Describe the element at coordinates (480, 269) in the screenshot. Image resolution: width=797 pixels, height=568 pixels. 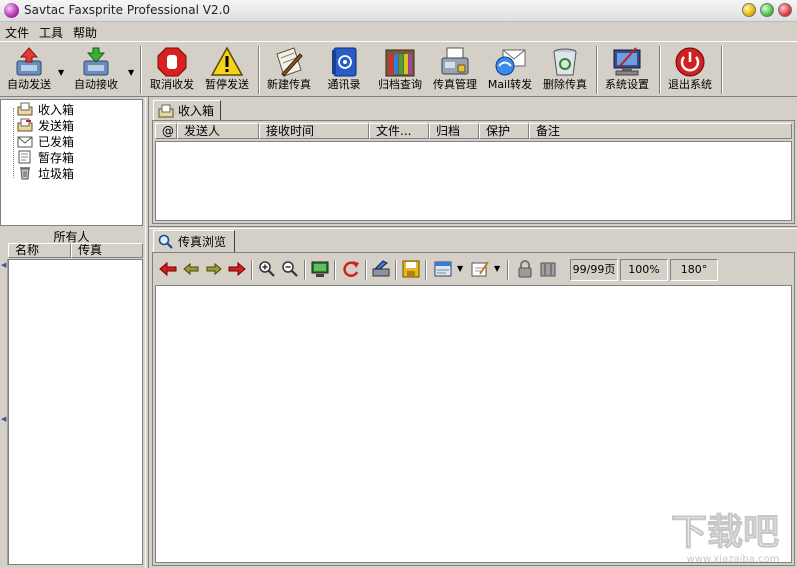
I see `annotate-icon` at that location.